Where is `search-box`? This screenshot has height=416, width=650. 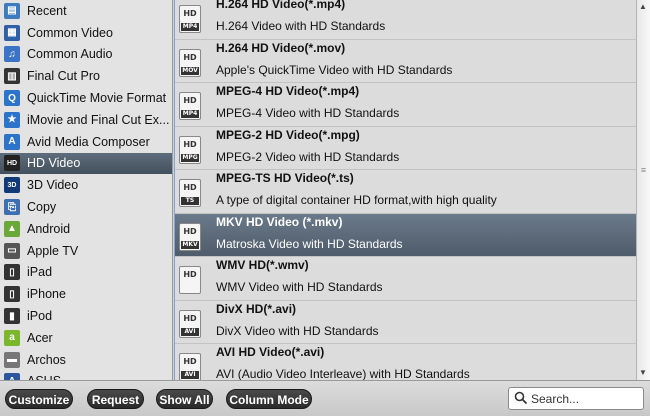 search-box is located at coordinates (576, 398).